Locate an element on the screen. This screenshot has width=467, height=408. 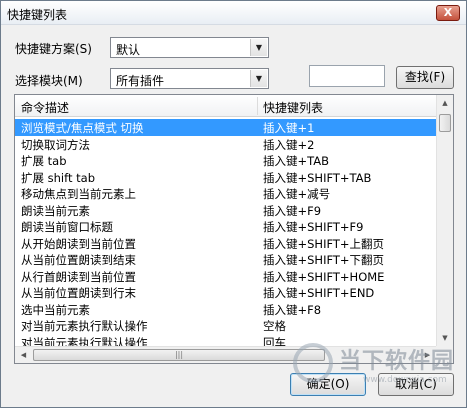
shortcut-keys: 插入键+2 is located at coordinates (289, 144).